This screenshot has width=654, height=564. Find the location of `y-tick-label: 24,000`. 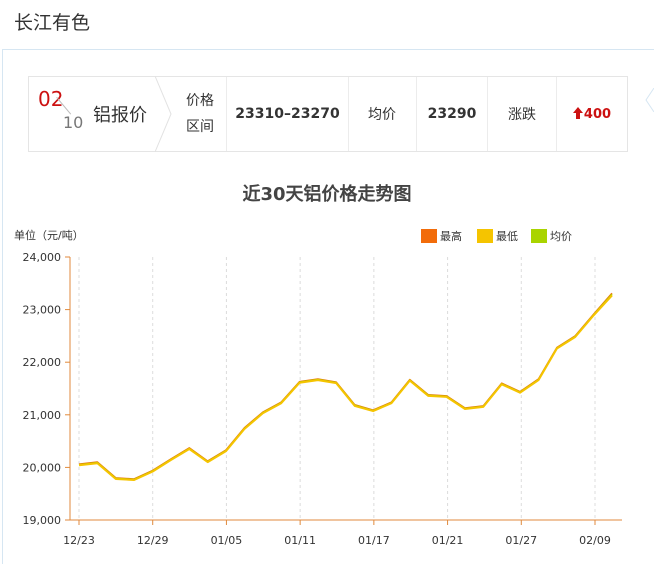

y-tick-label: 24,000 is located at coordinates (42, 257).